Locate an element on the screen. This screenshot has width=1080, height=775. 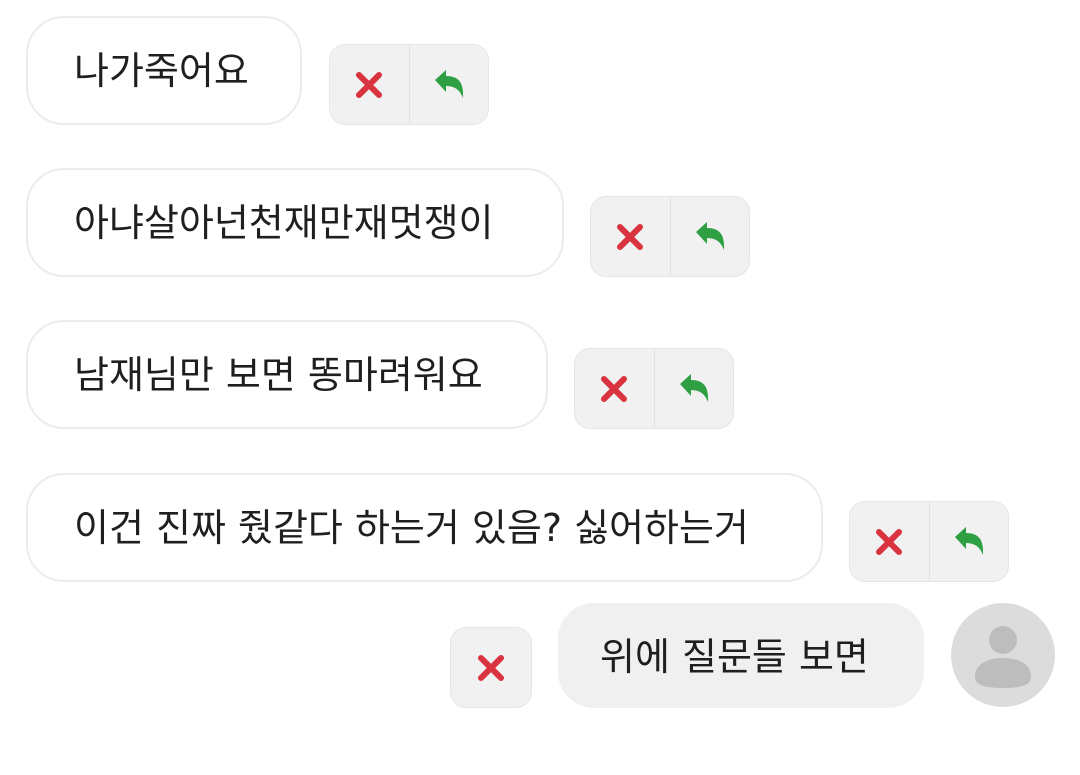
message-bubble: 아냐살아넌천재만재멋쟁이 is located at coordinates (295, 222).